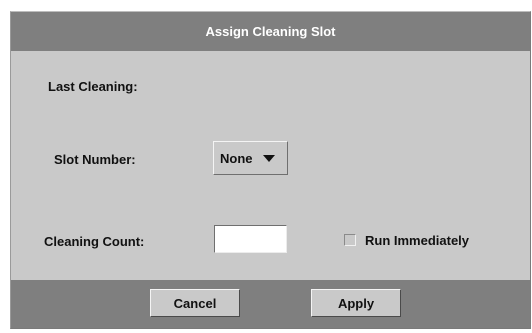 This screenshot has height=333, width=532. I want to click on run-immediately-label: Run Immediately, so click(417, 240).